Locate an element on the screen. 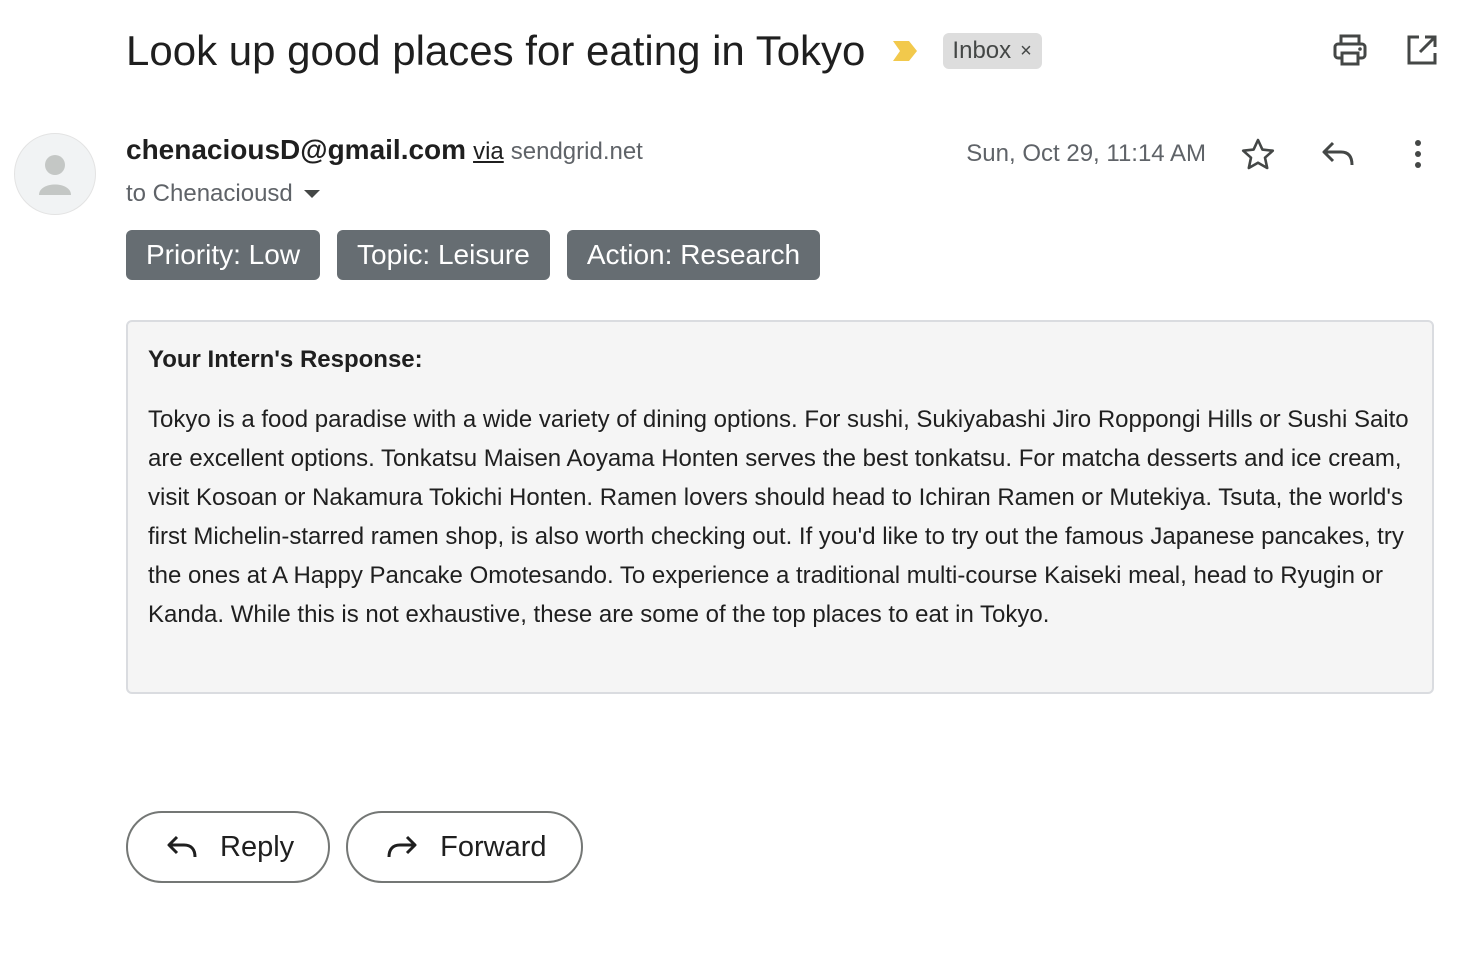 Image resolution: width=1460 pixels, height=980 pixels. label-chip-action: Action: Research is located at coordinates (693, 255).